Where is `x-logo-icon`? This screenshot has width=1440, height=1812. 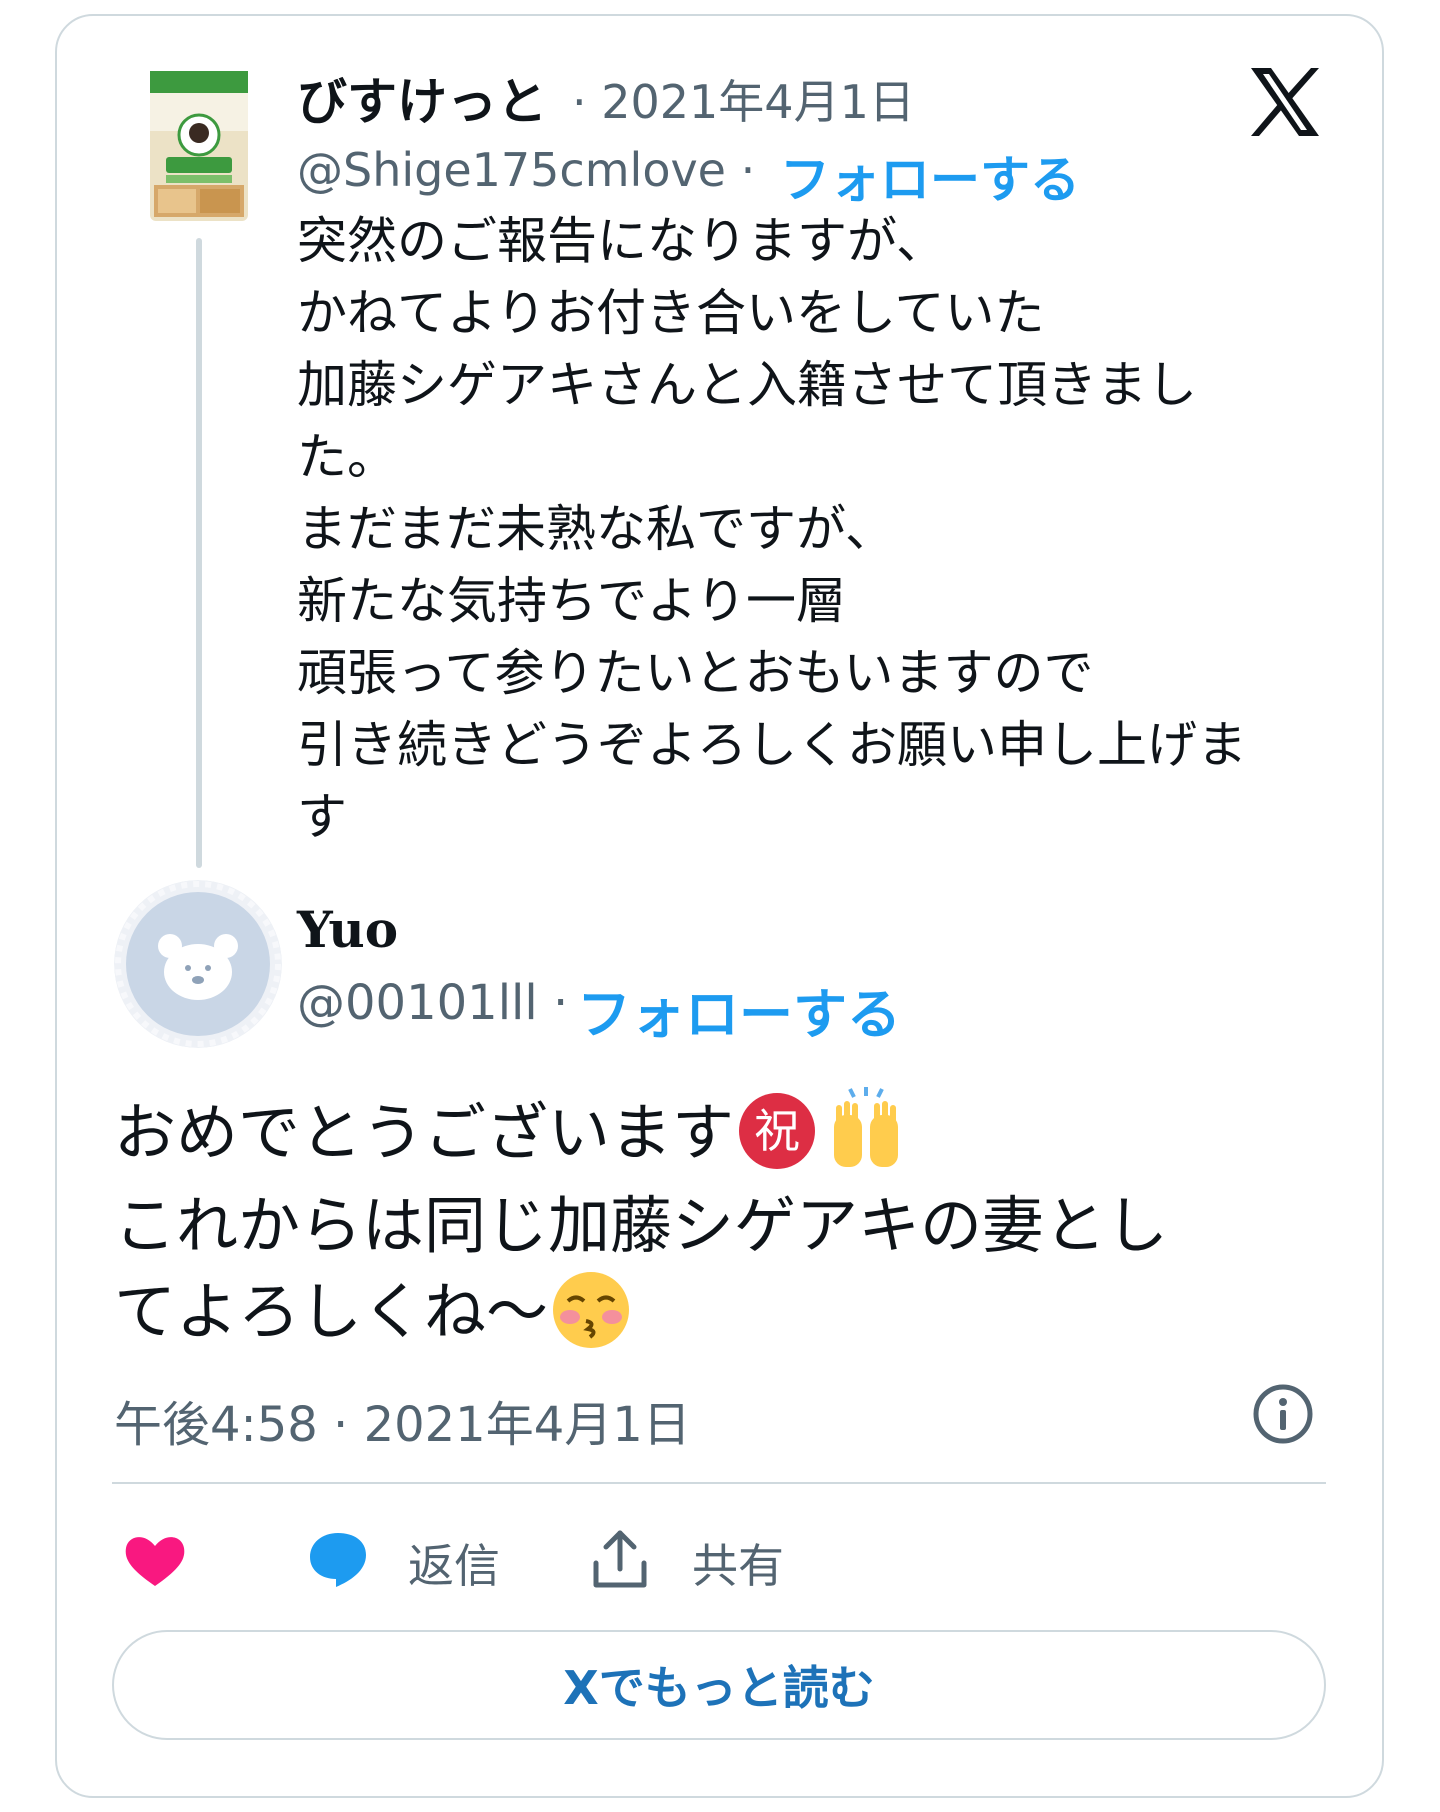 x-logo-icon is located at coordinates (1285, 102).